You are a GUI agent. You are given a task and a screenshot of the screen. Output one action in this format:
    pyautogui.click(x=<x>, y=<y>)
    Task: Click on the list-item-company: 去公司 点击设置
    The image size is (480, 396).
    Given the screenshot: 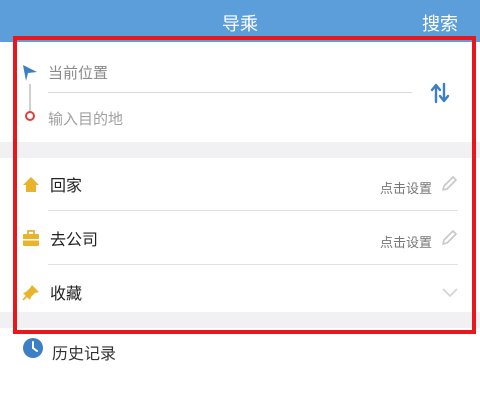 What is the action you would take?
    pyautogui.click(x=240, y=238)
    